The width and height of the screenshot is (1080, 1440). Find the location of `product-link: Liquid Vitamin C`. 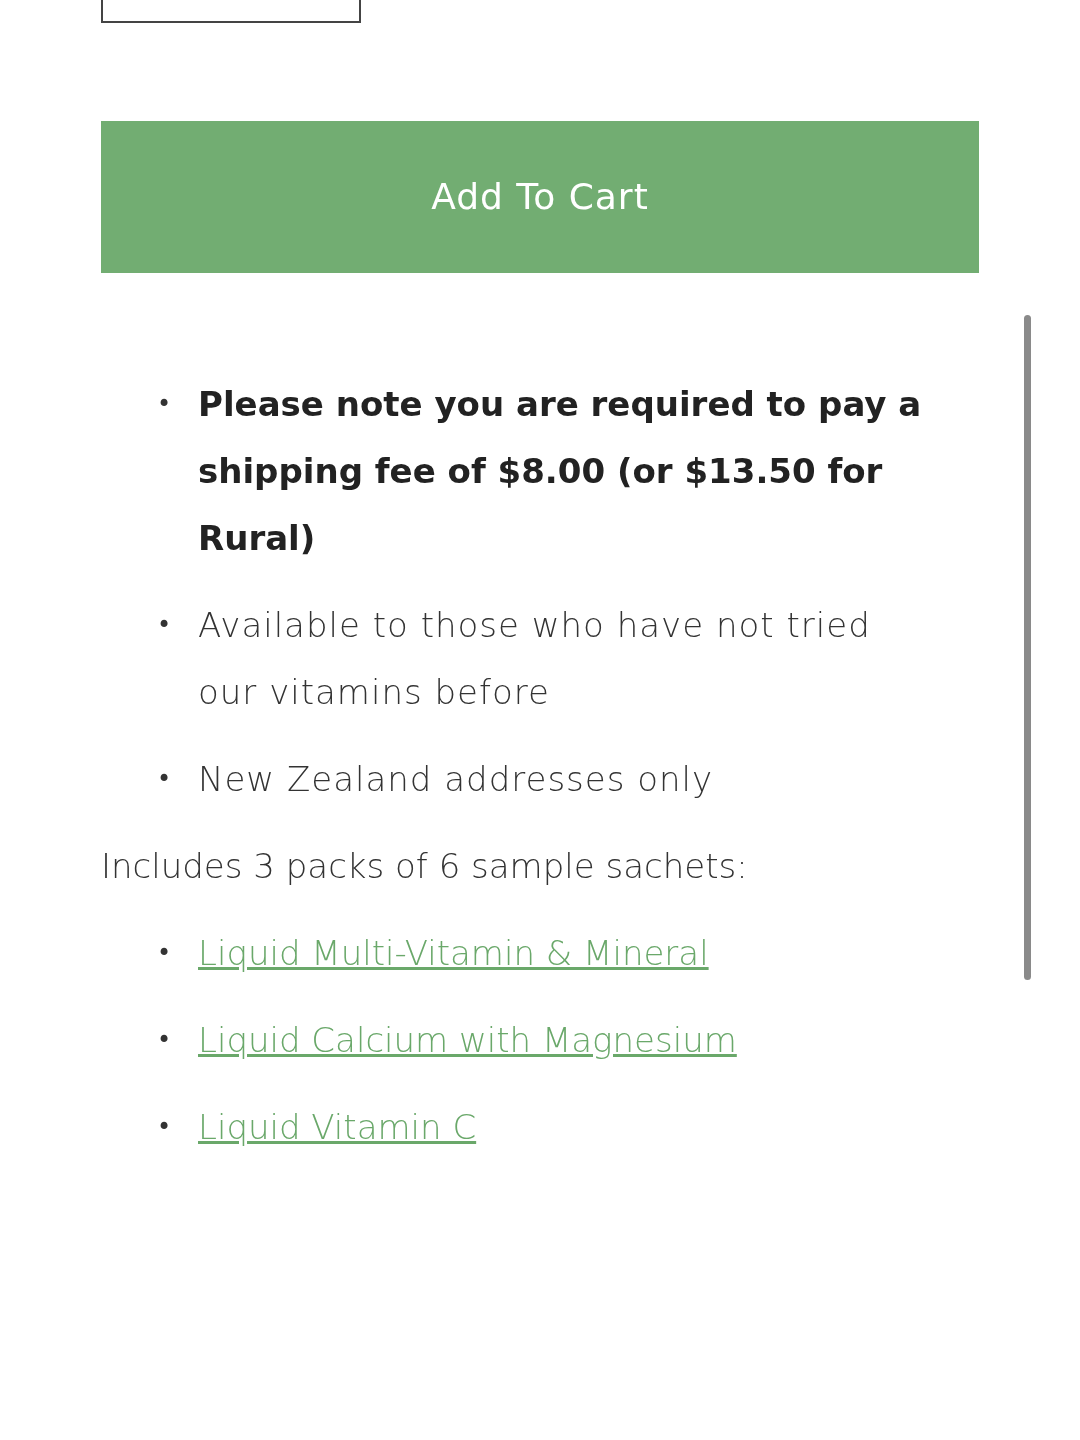

product-link: Liquid Vitamin C is located at coordinates (337, 1127).